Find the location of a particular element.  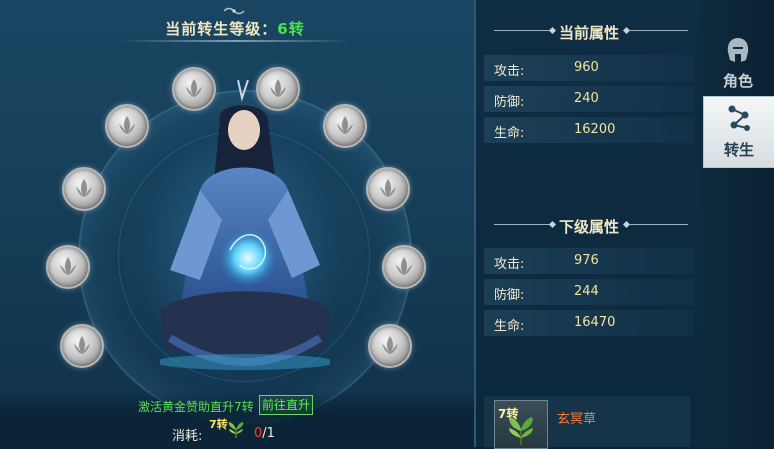

stat-value: 16470 is located at coordinates (595, 322).